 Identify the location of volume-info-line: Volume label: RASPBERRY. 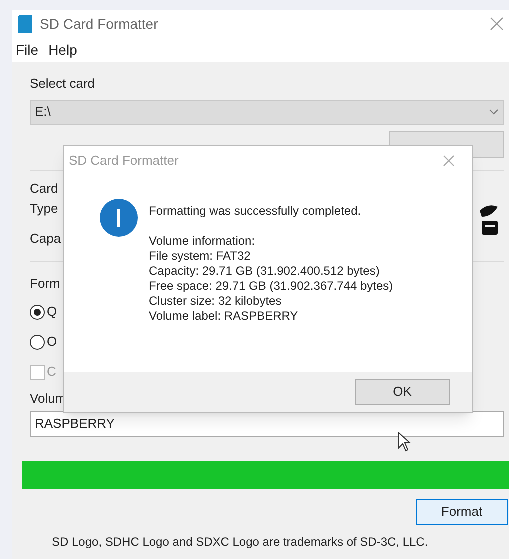
(224, 316).